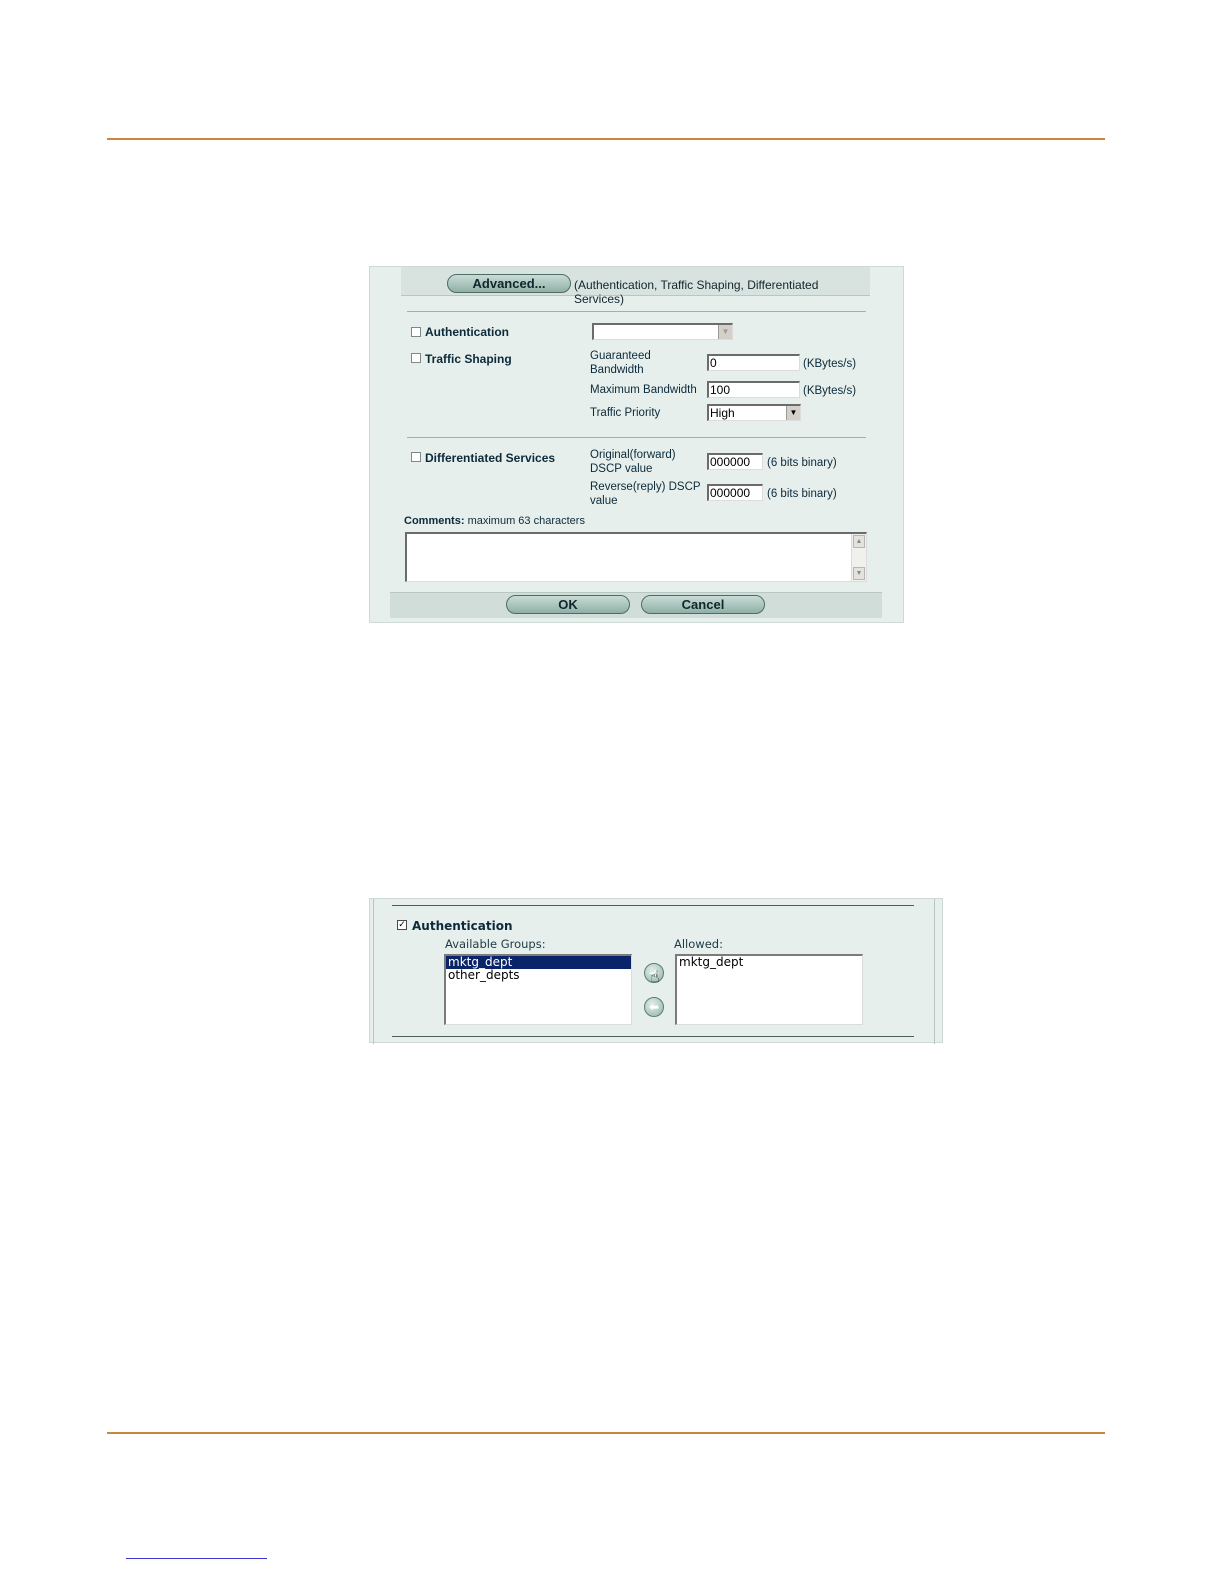 Image resolution: width=1224 pixels, height=1584 pixels. What do you see at coordinates (495, 944) in the screenshot?
I see `available-groups-label: Available Groups:` at bounding box center [495, 944].